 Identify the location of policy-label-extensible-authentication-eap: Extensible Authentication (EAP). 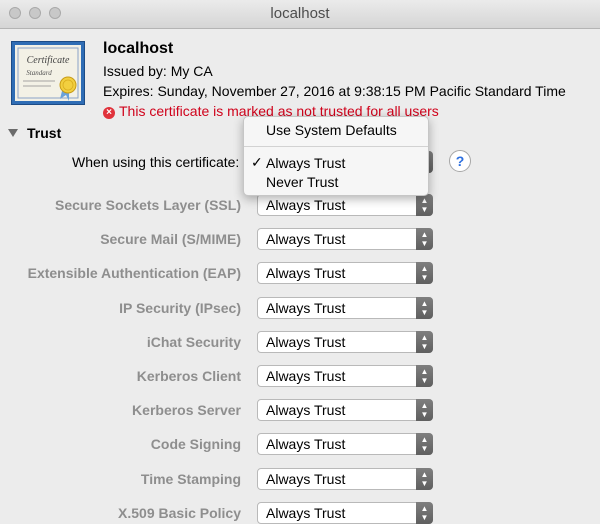
(134, 273).